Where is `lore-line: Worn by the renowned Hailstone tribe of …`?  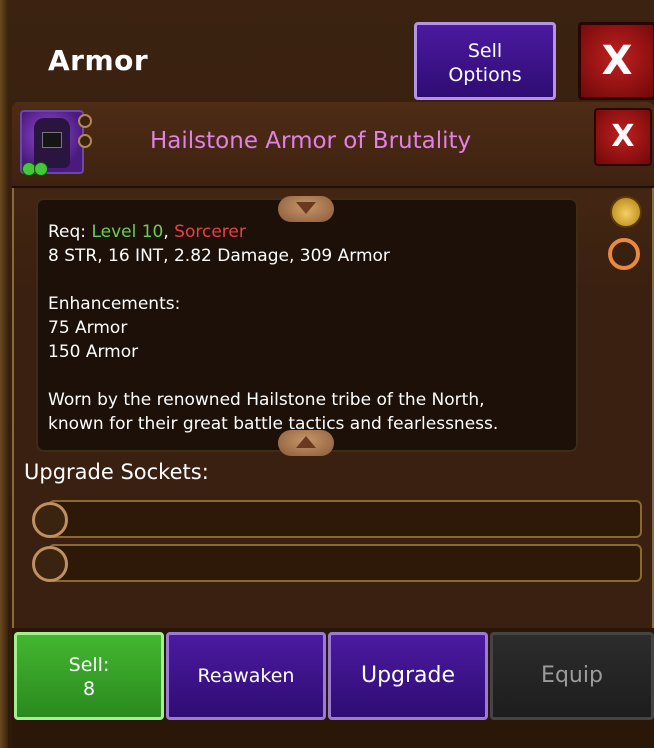 lore-line: Worn by the renowned Hailstone tribe of … is located at coordinates (266, 400).